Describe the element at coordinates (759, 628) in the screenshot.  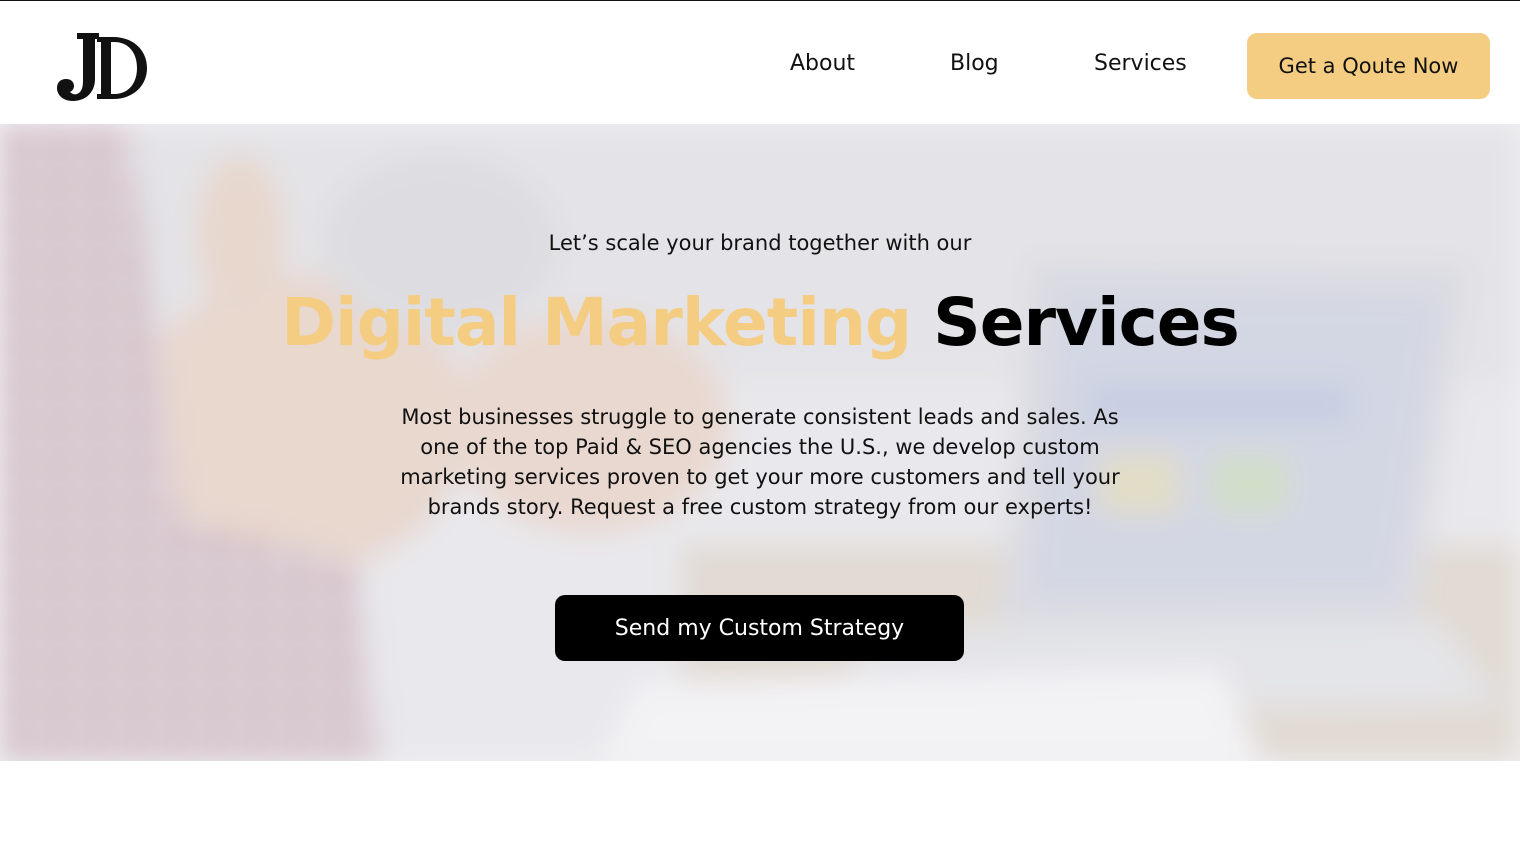
I see `send-custom-strategy-button: Send my Custom Strategy` at that location.